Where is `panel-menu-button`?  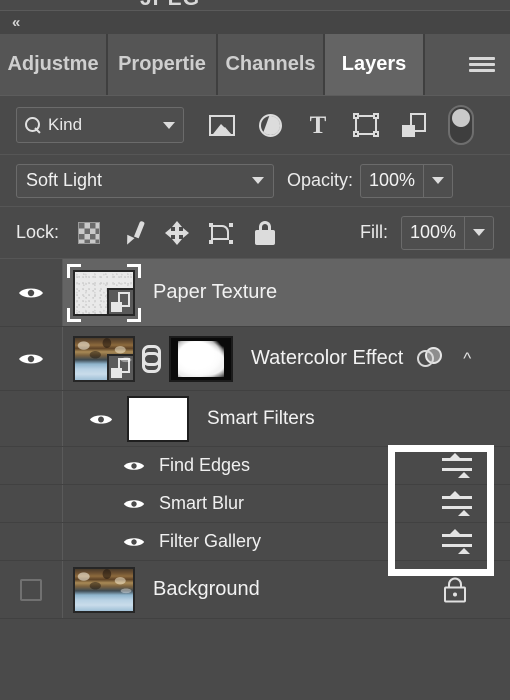 panel-menu-button is located at coordinates (482, 64).